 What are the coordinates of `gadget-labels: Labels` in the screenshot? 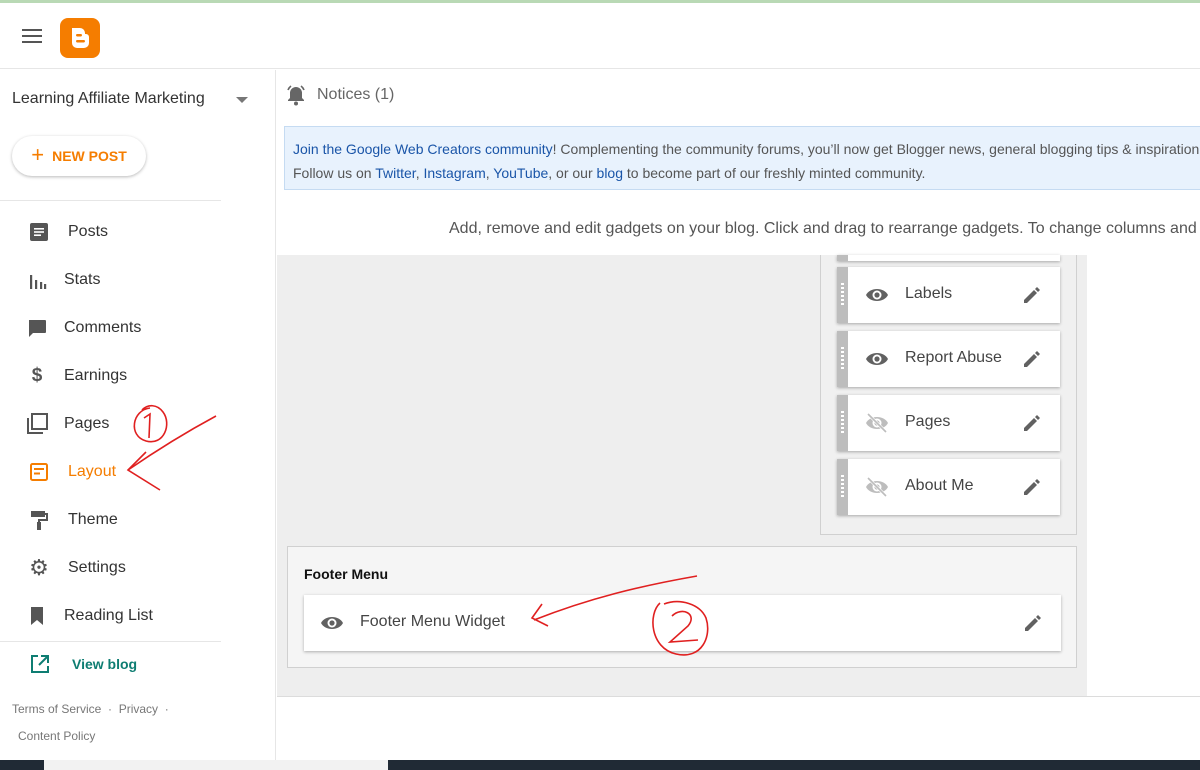 It's located at (948, 295).